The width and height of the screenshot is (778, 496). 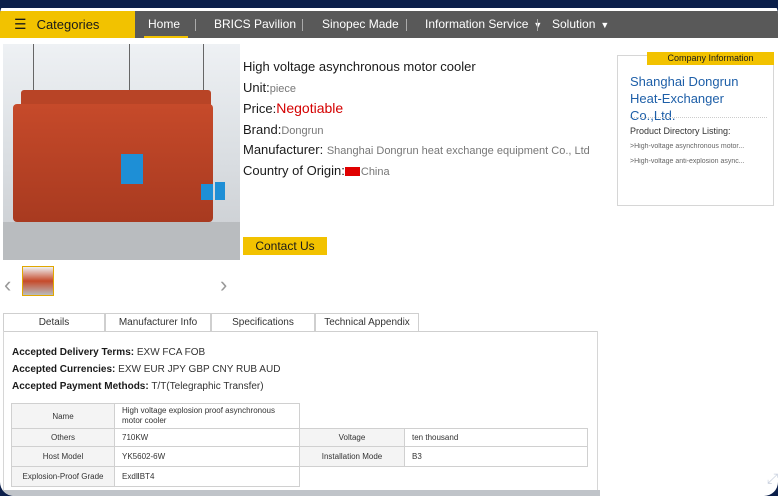 What do you see at coordinates (63, 416) in the screenshot?
I see `spec-key-name: Name` at bounding box center [63, 416].